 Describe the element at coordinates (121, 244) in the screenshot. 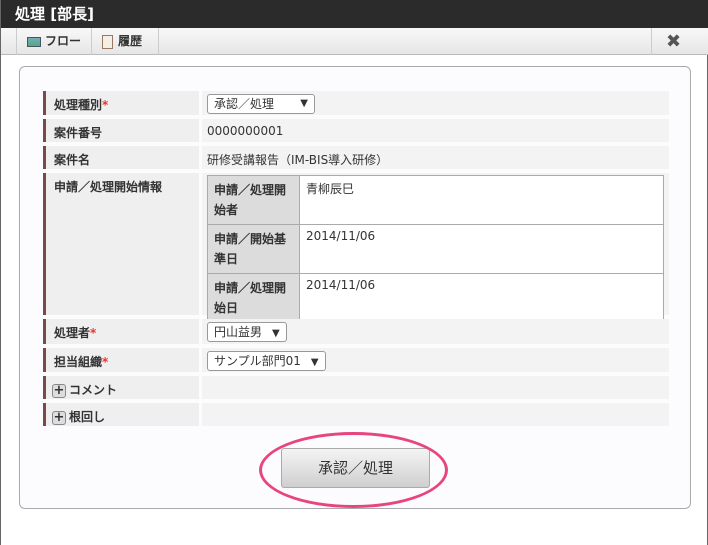

I see `start-info-label: 申請／処理開始情報` at that location.